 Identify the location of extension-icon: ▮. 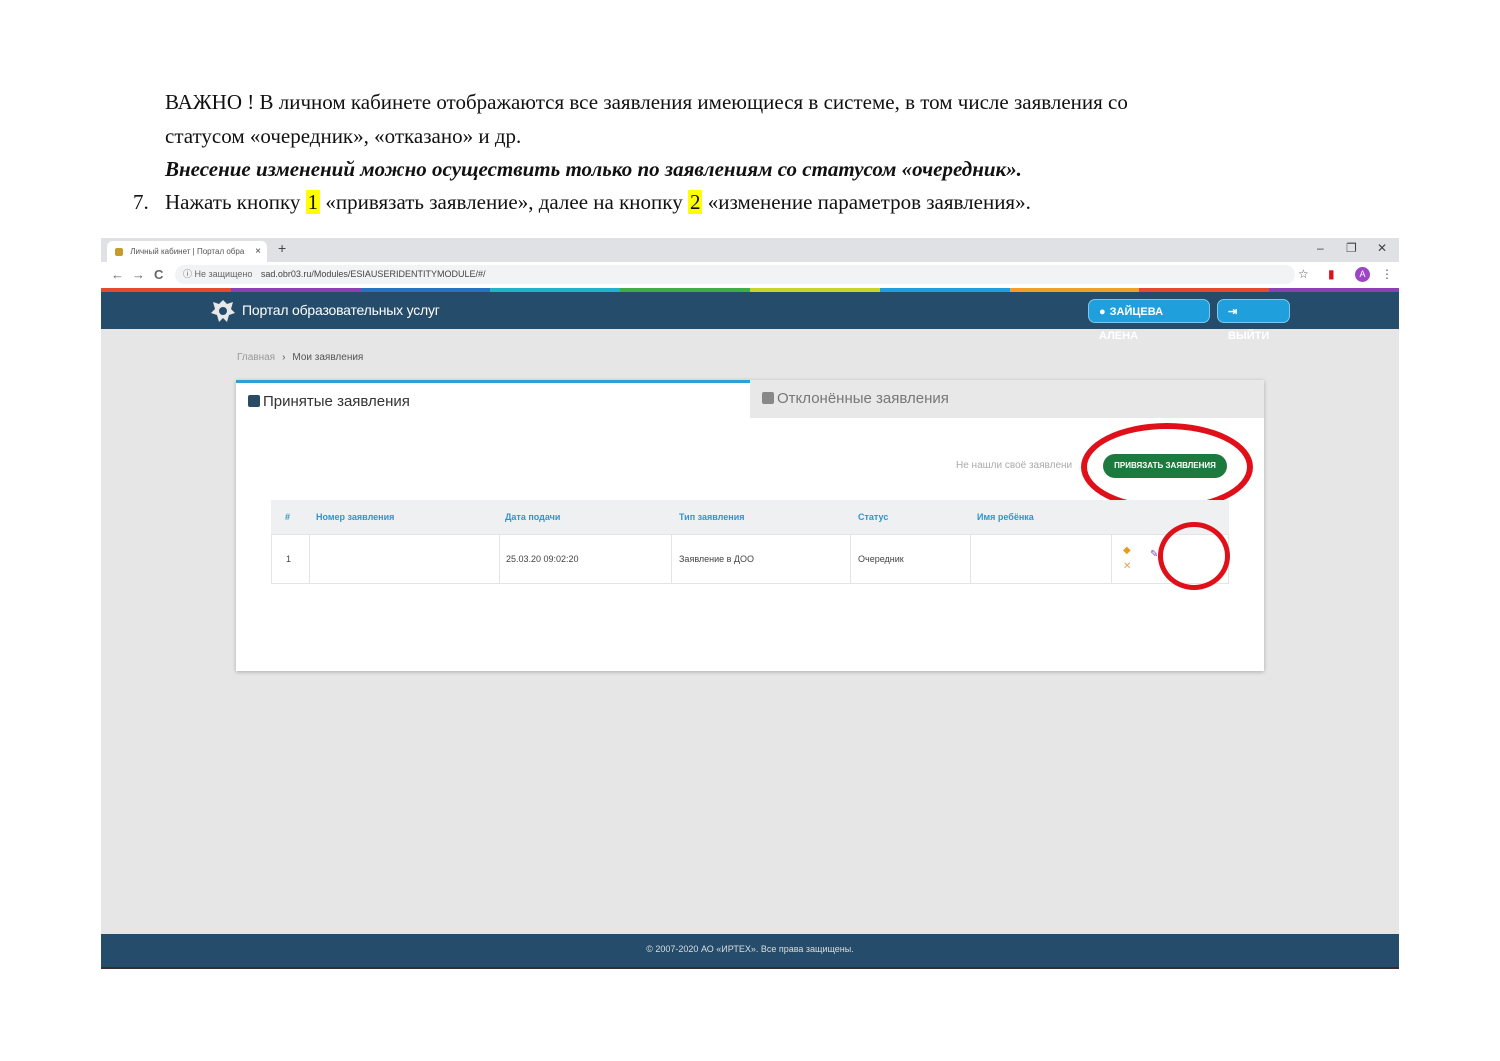
(1331, 274).